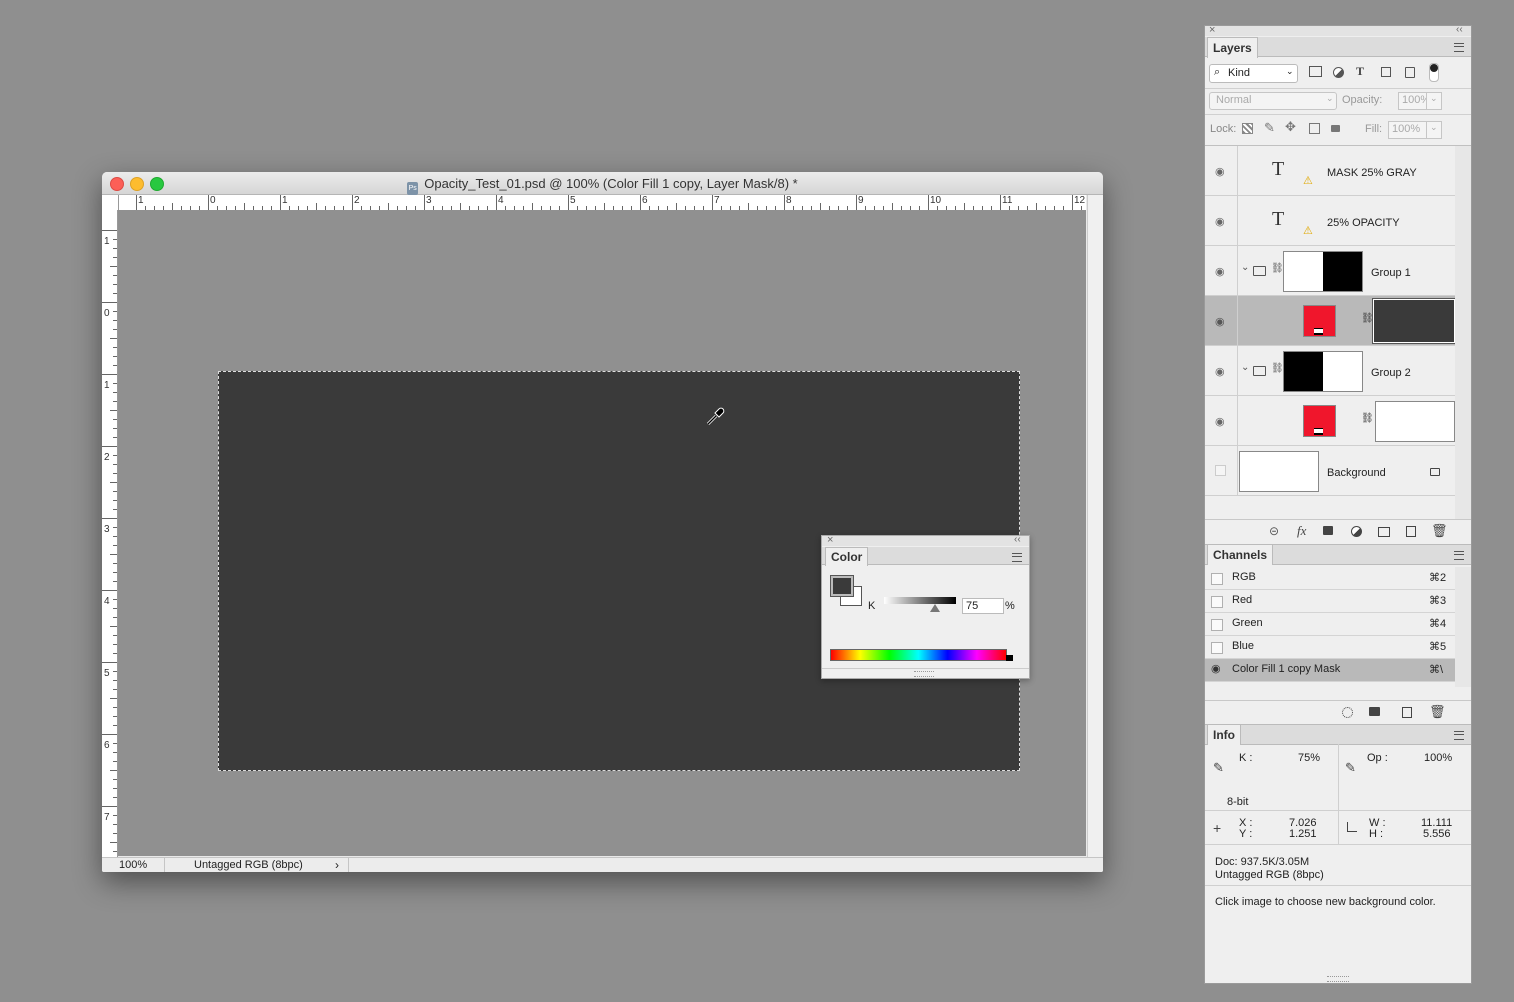  Describe the element at coordinates (1017, 557) in the screenshot. I see `panel-menu-icon` at that location.